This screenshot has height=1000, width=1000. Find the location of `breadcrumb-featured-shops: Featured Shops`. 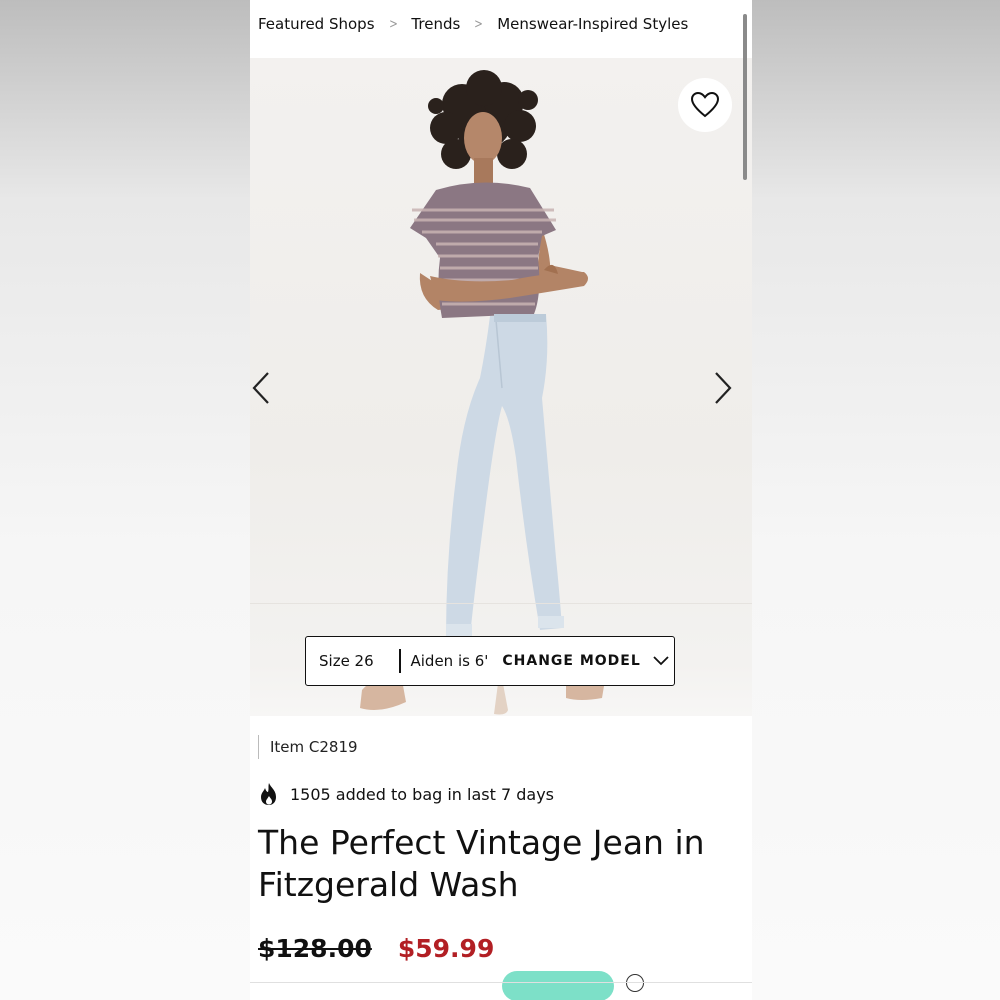

breadcrumb-featured-shops: Featured Shops is located at coordinates (316, 24).